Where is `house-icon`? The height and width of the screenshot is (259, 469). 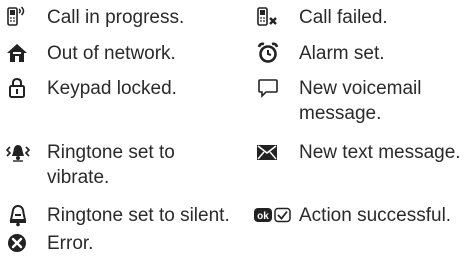 house-icon is located at coordinates (17, 53).